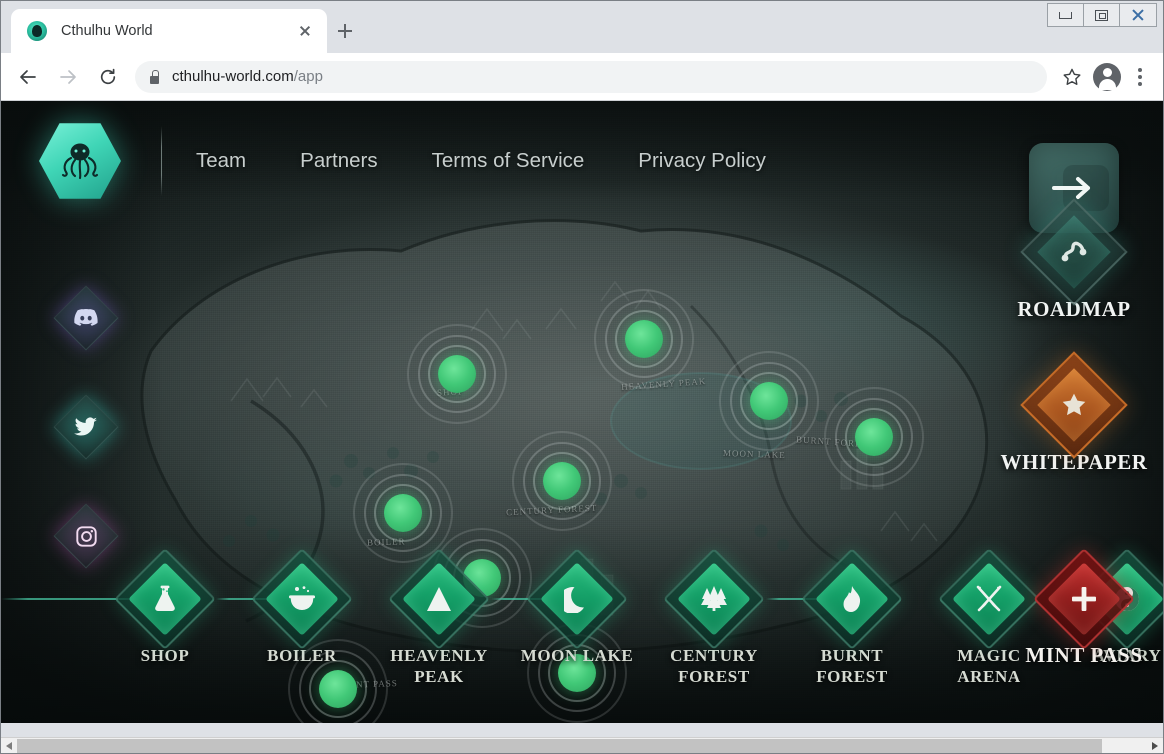  I want to click on shop-diamond, so click(165, 599).